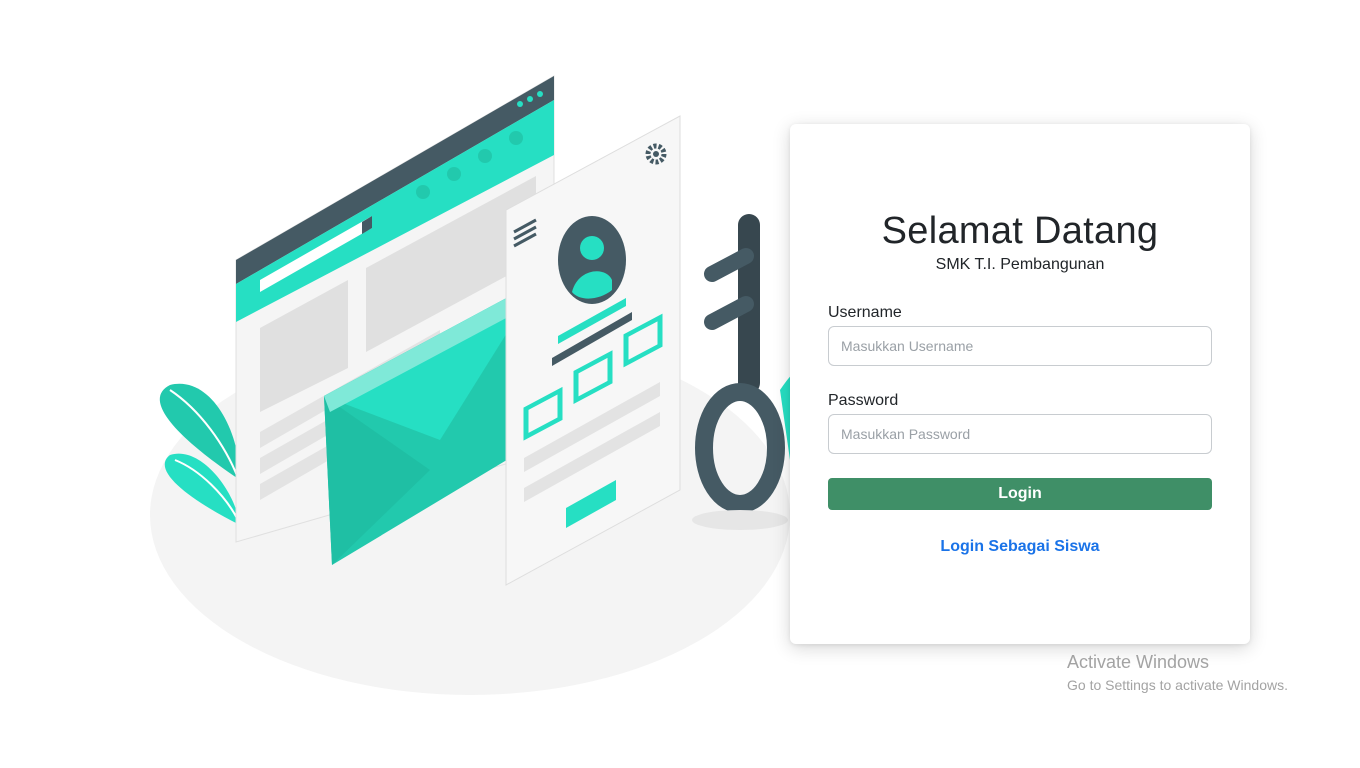  Describe the element at coordinates (1020, 346) in the screenshot. I see `username-input` at that location.